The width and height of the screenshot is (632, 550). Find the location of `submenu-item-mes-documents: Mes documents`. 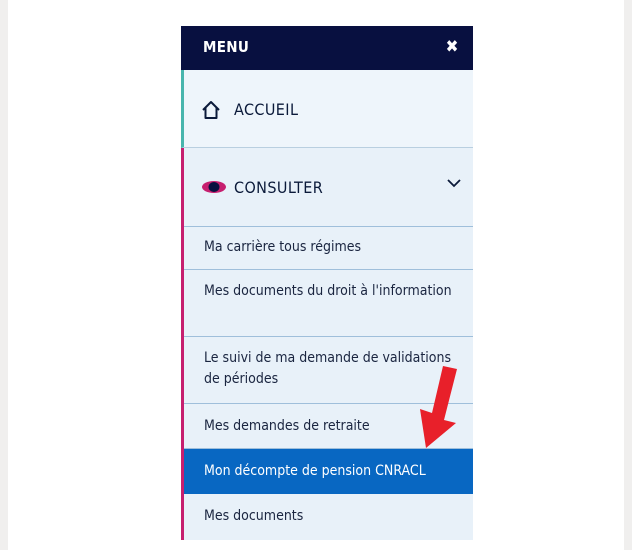

submenu-item-mes-documents: Mes documents is located at coordinates (328, 517).